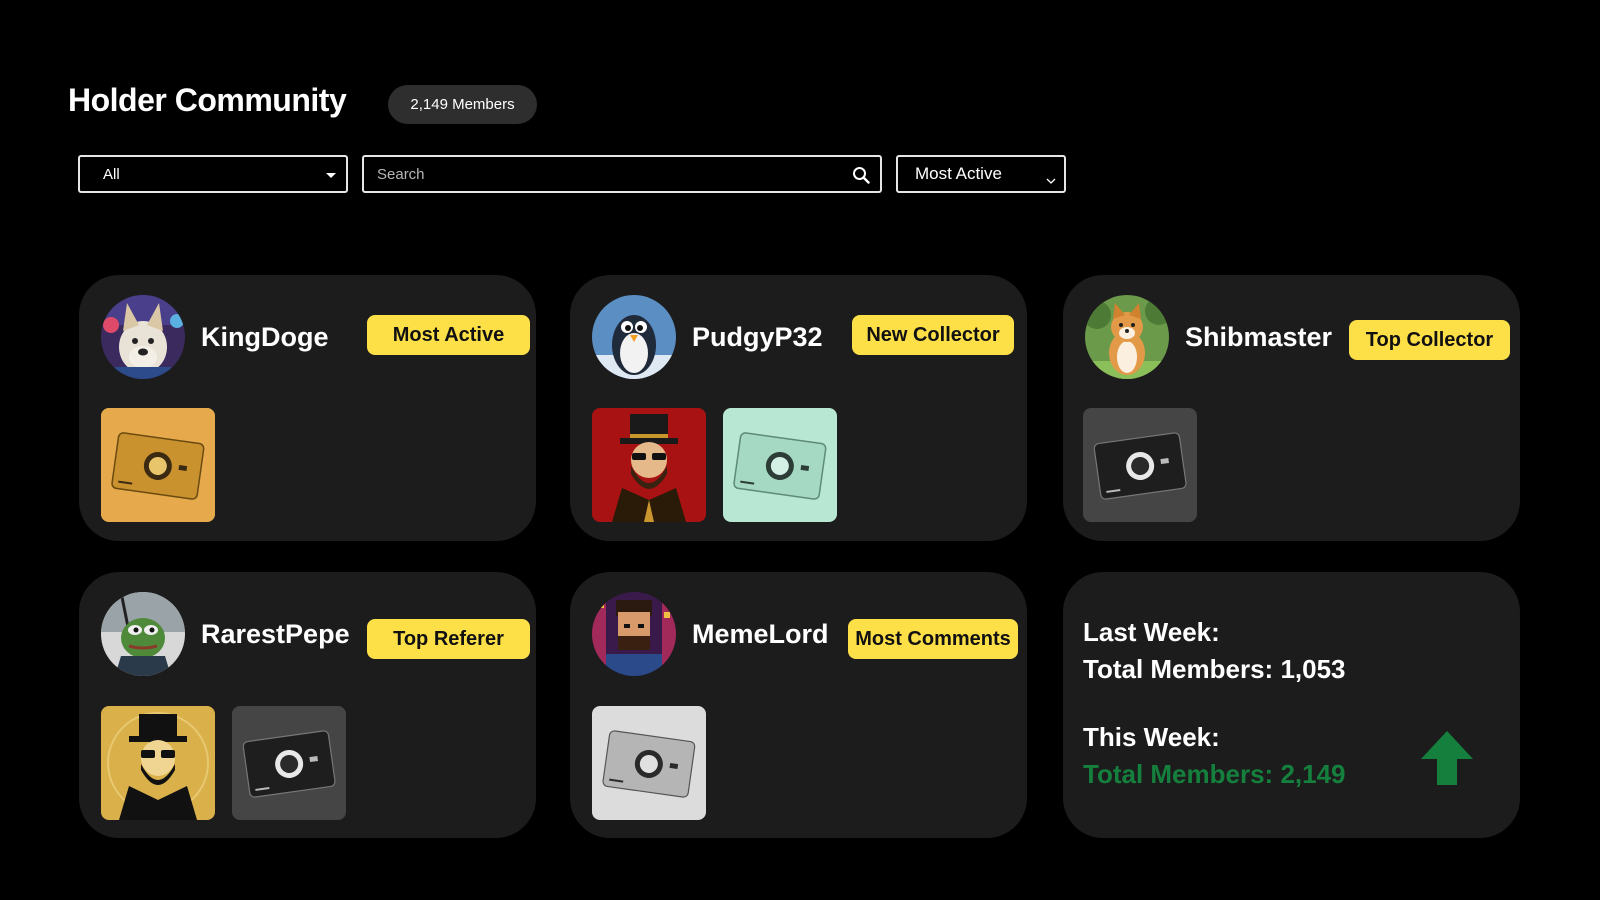 The height and width of the screenshot is (900, 1600). What do you see at coordinates (760, 634) in the screenshot?
I see `member-name: MemeLord` at bounding box center [760, 634].